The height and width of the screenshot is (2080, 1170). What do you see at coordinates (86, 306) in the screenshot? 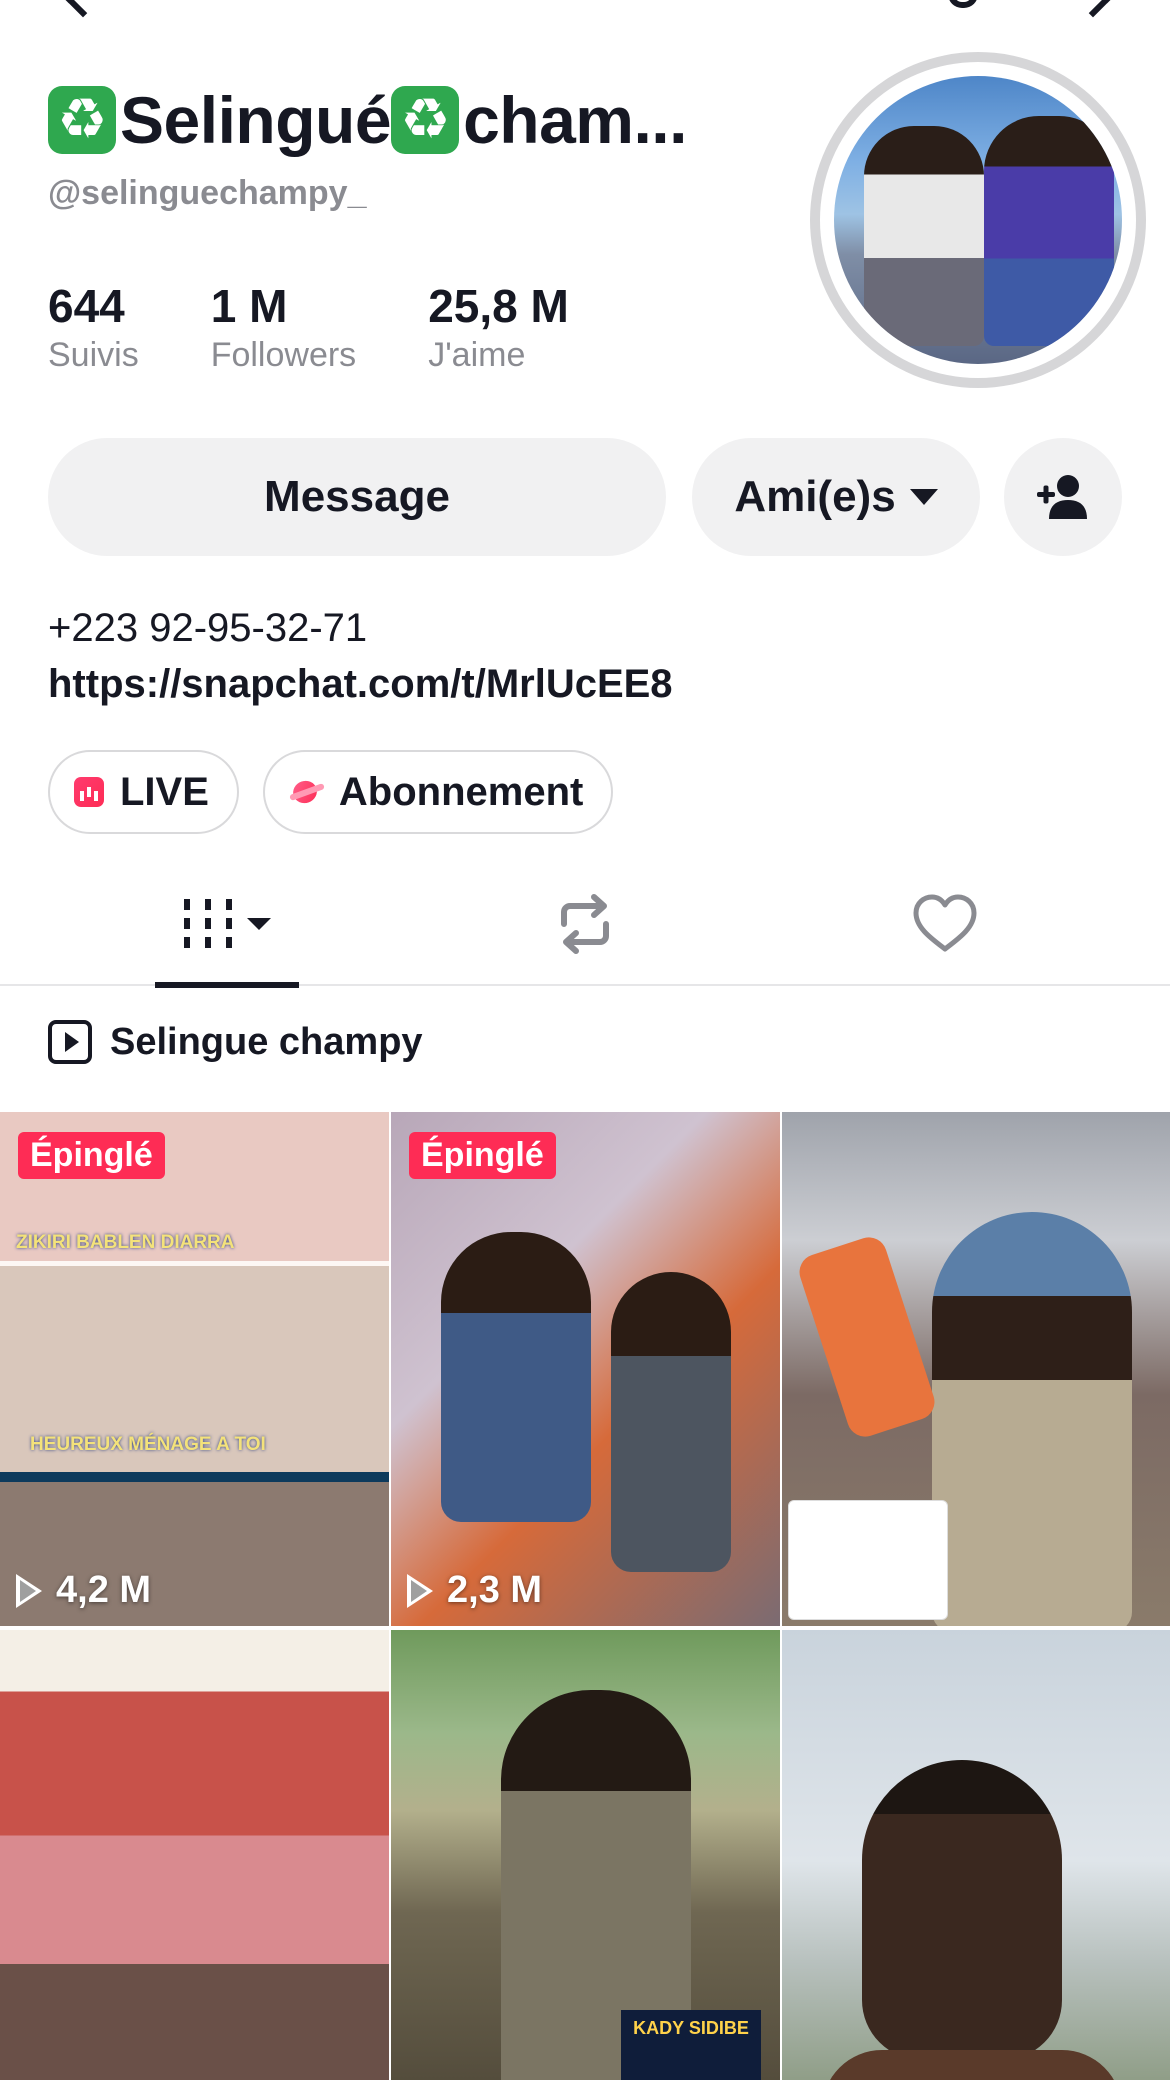
I see `stat-following-value: 644` at bounding box center [86, 306].